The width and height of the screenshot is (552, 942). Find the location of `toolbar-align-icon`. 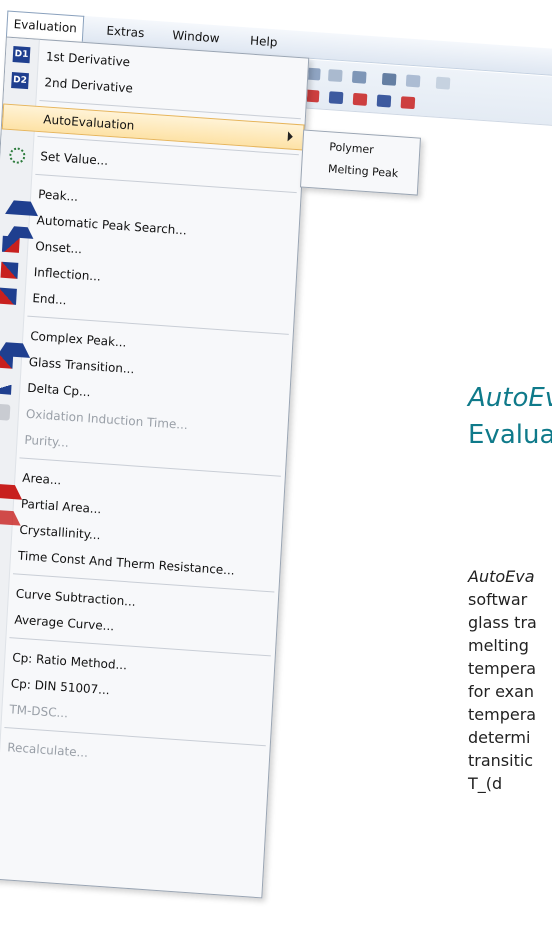

toolbar-align-icon is located at coordinates (389, 79).